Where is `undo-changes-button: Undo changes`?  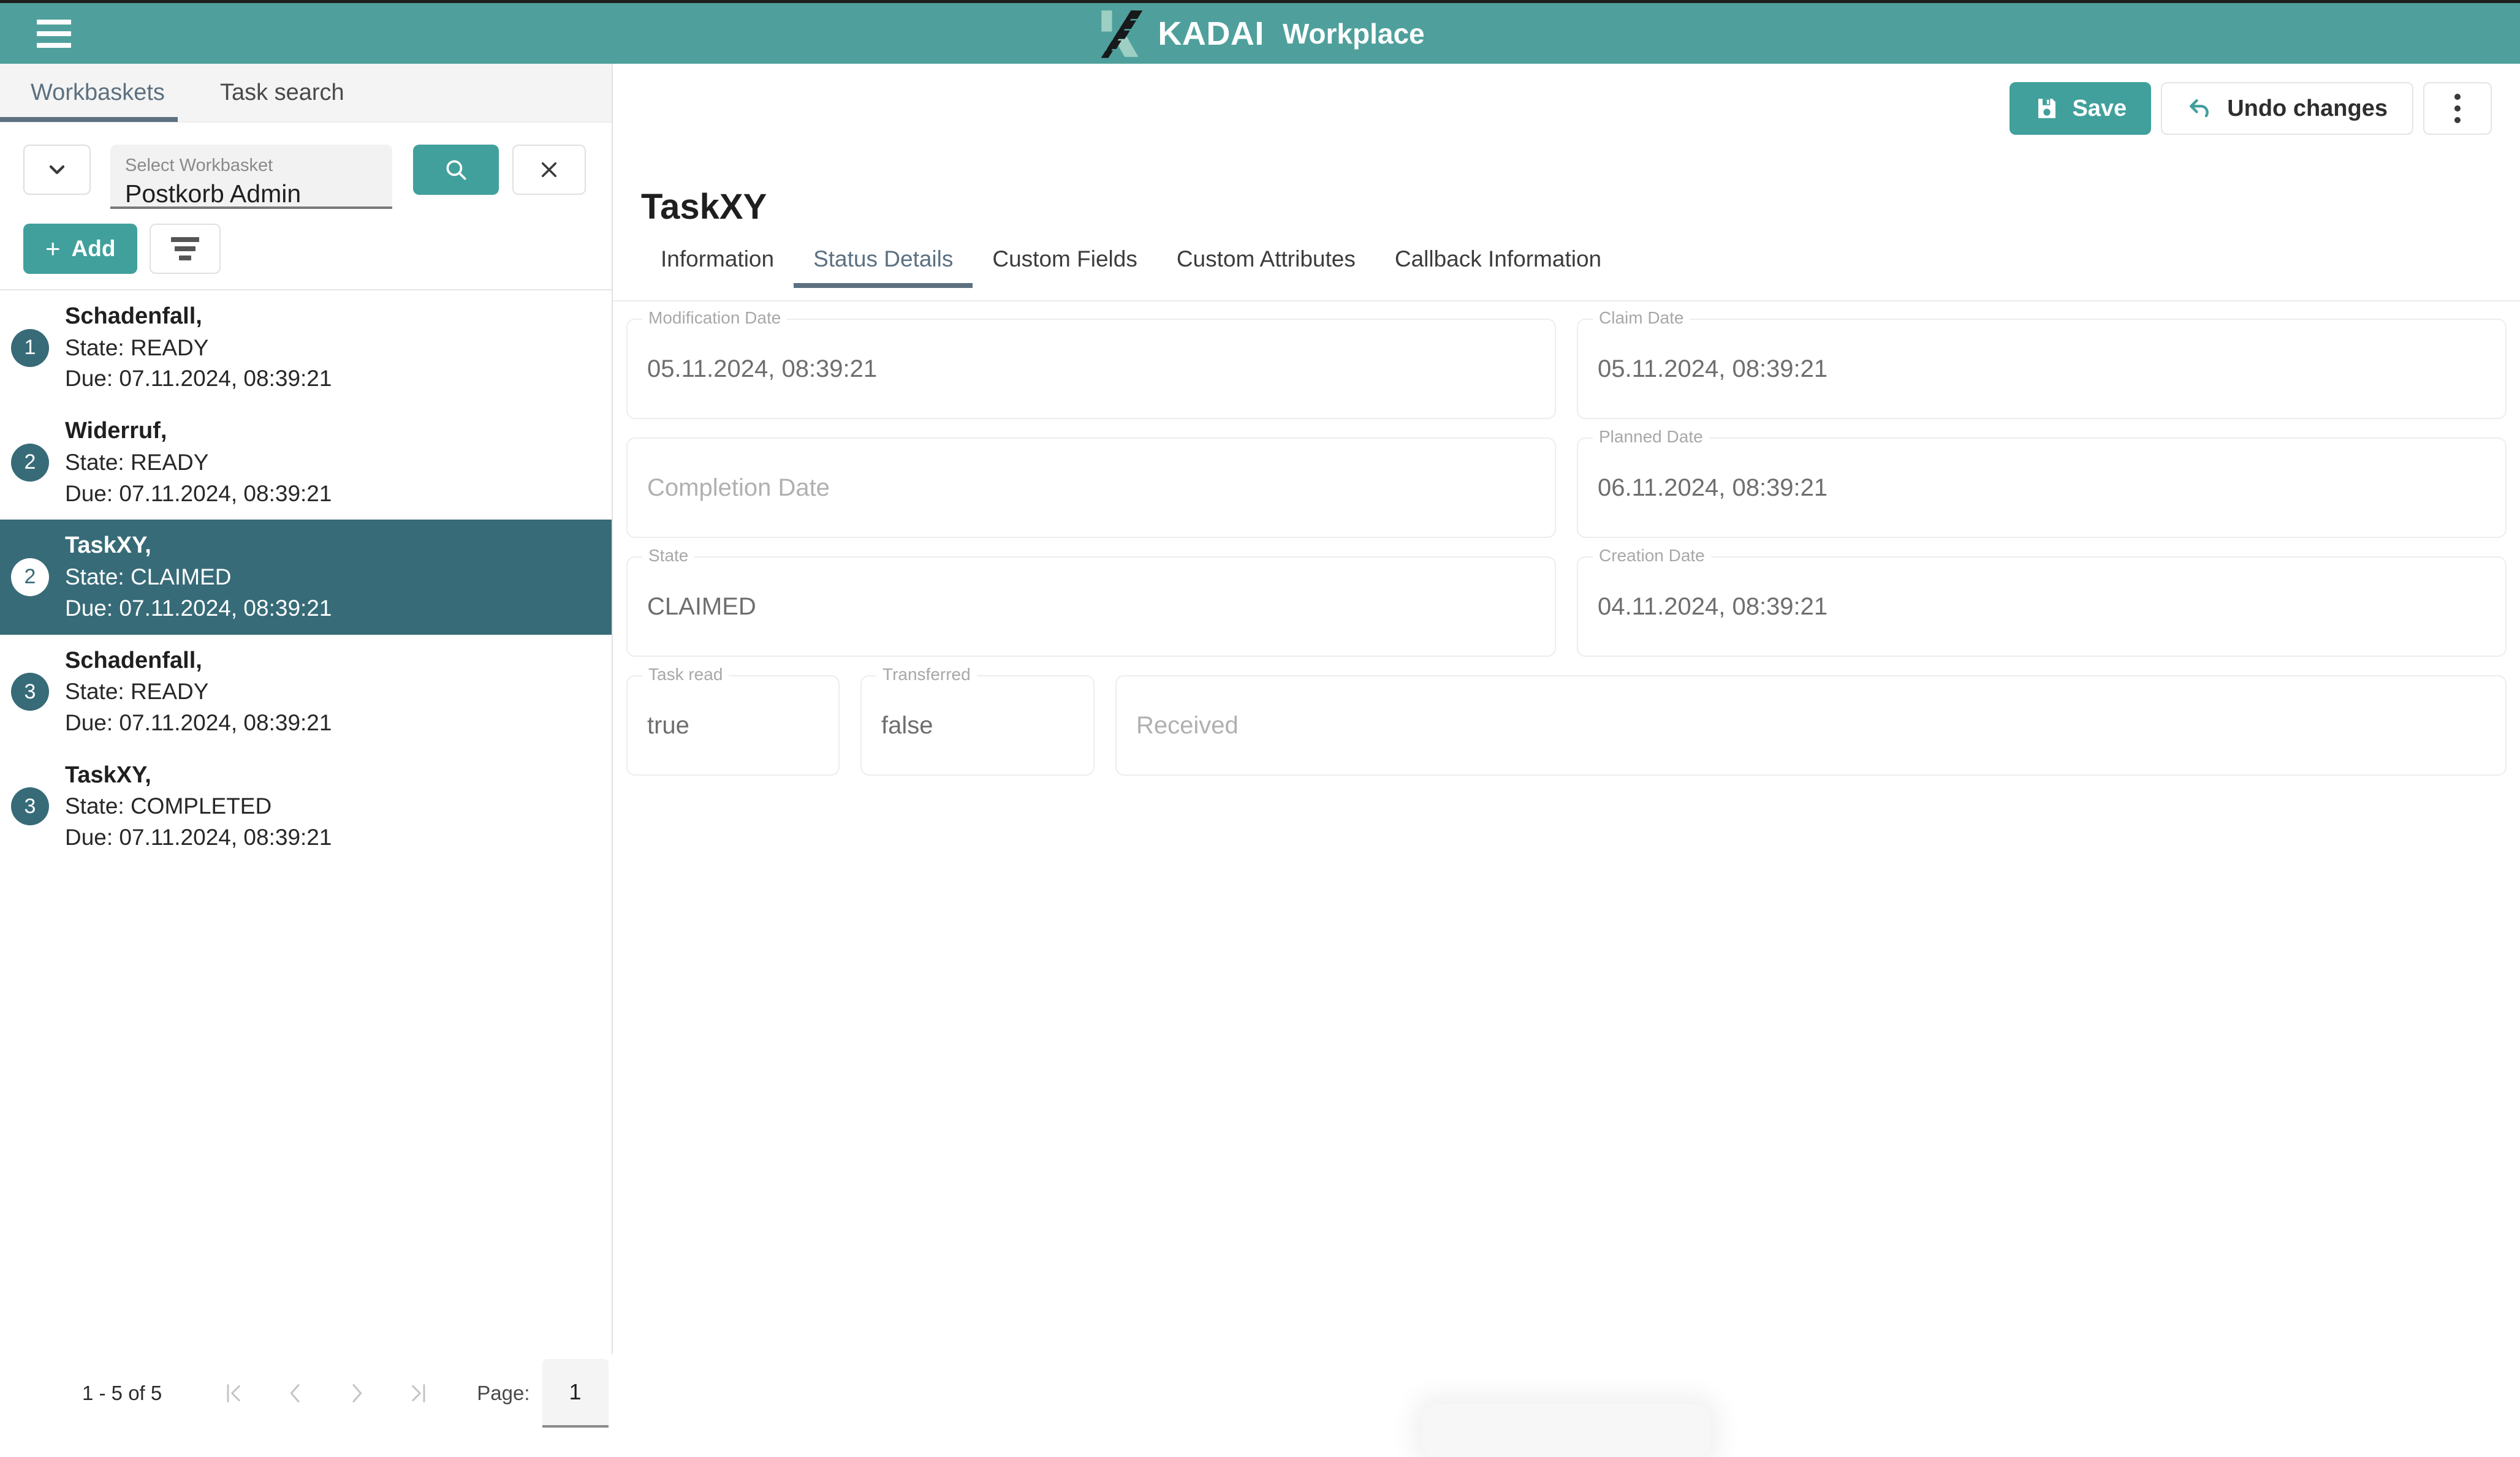
undo-changes-button: Undo changes is located at coordinates (2287, 109).